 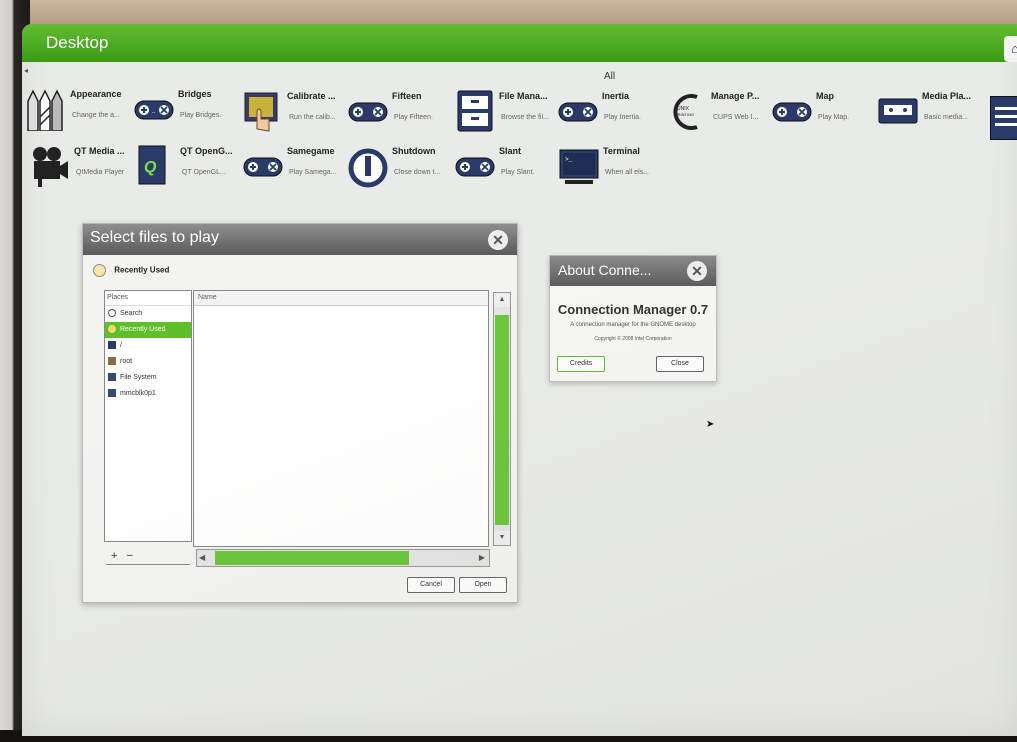 What do you see at coordinates (633, 339) in the screenshot?
I see `copyright: Copyright © 2008 Intel Corporation` at bounding box center [633, 339].